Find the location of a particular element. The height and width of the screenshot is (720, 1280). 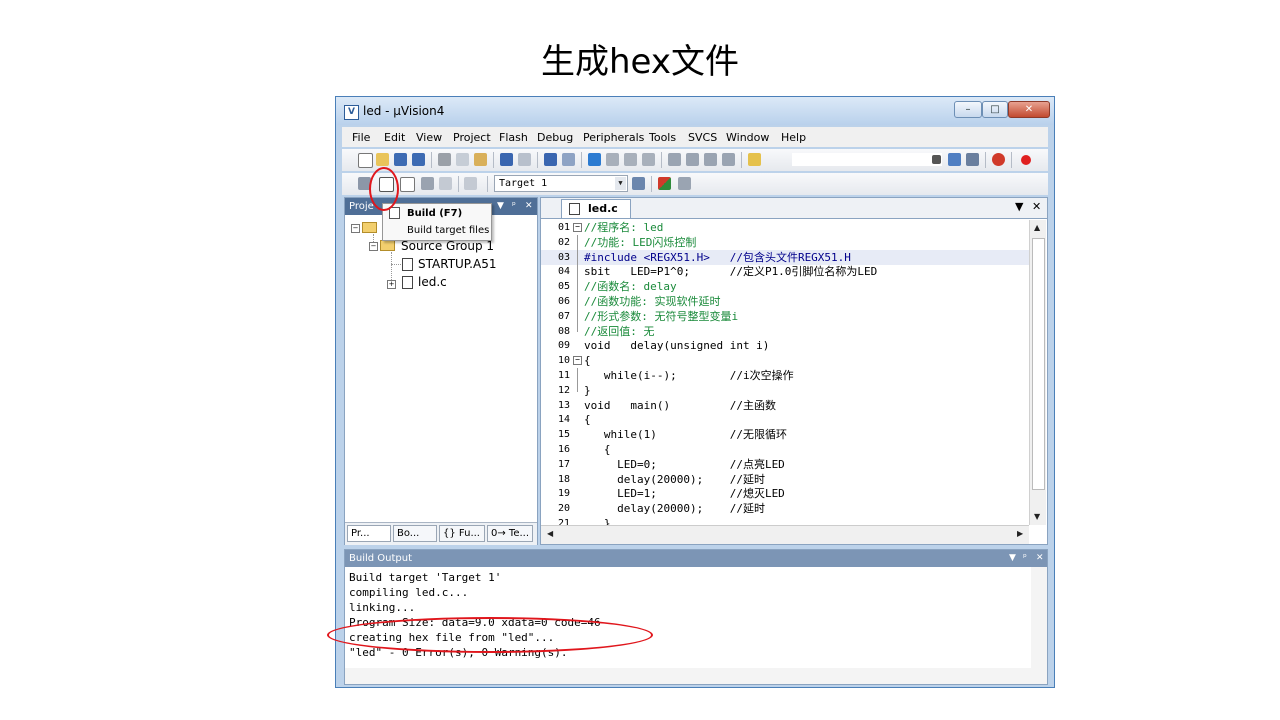

nav-forward-icon is located at coordinates (568, 159).